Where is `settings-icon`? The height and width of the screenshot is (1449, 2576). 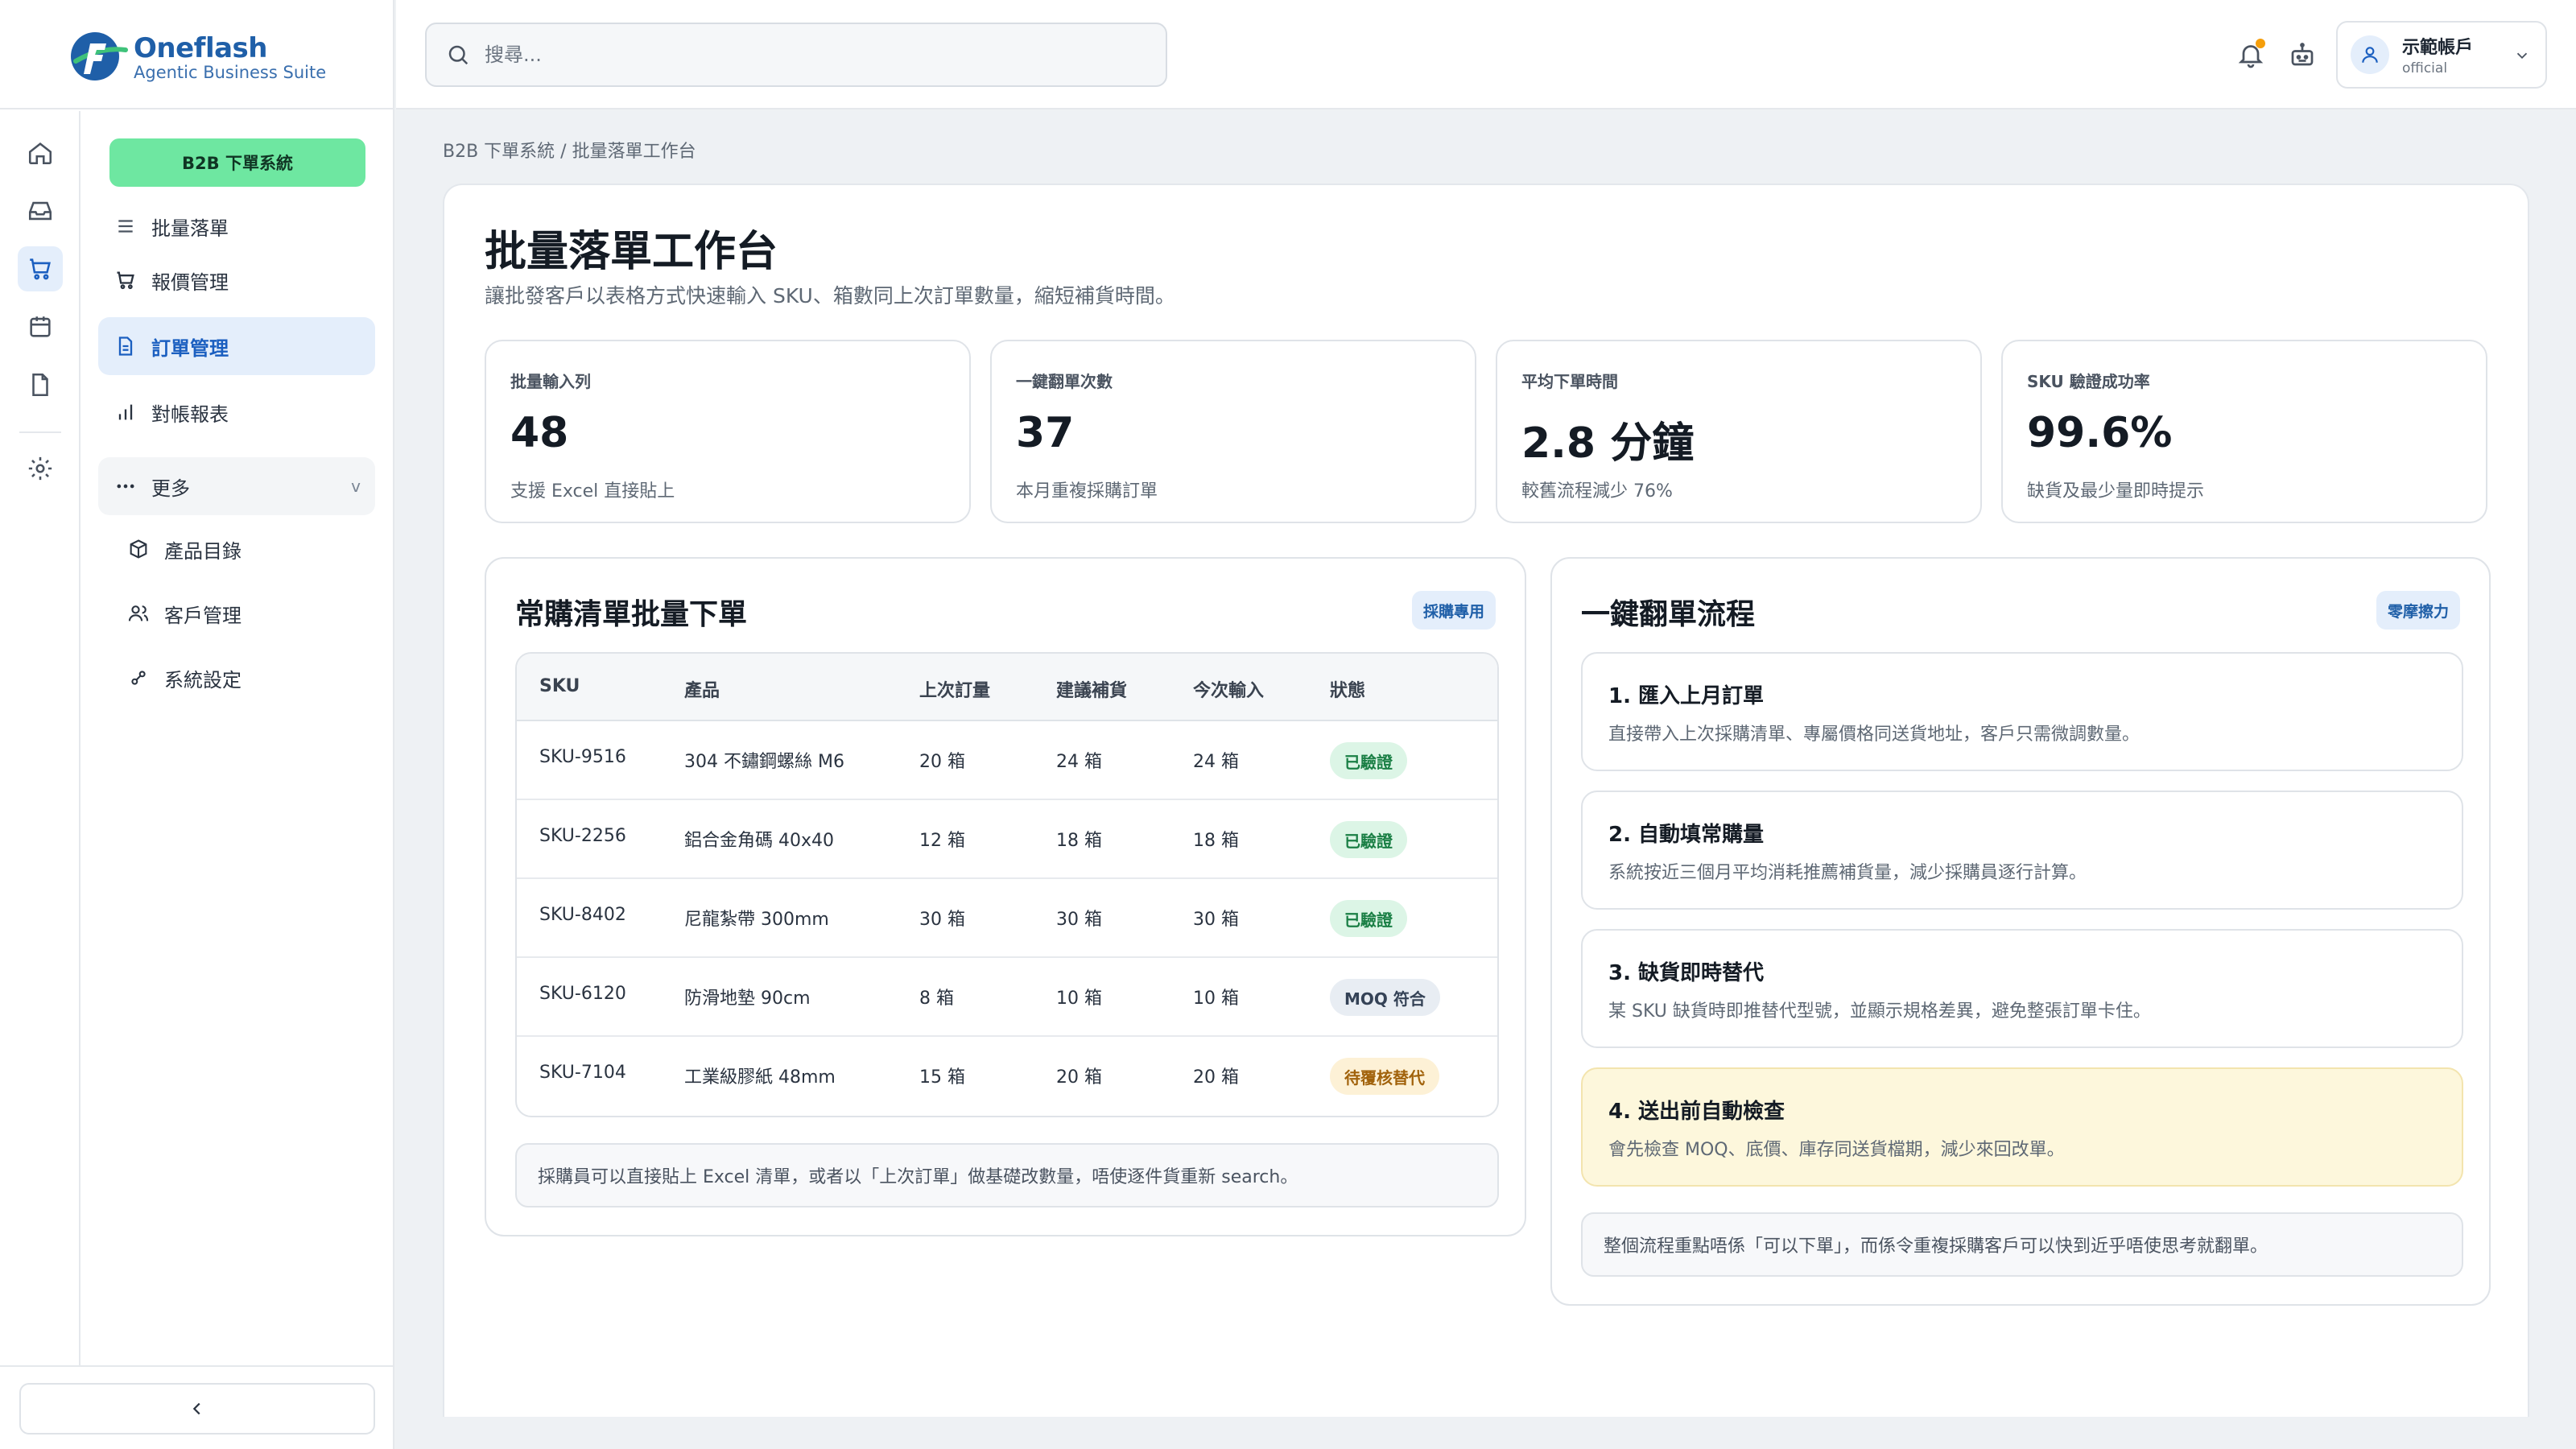 settings-icon is located at coordinates (40, 468).